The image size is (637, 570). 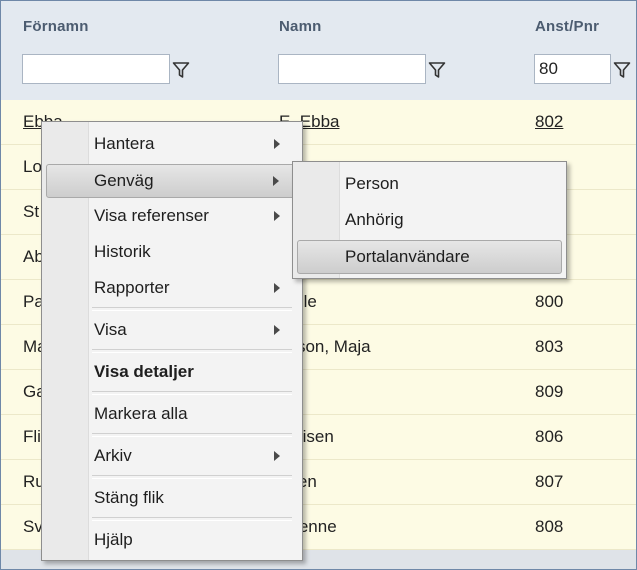 I want to click on menu-item-label: Historik, so click(x=122, y=251).